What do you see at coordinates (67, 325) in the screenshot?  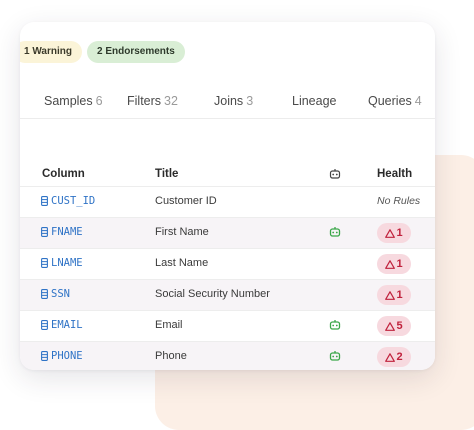 I see `column-name: EMAIL` at bounding box center [67, 325].